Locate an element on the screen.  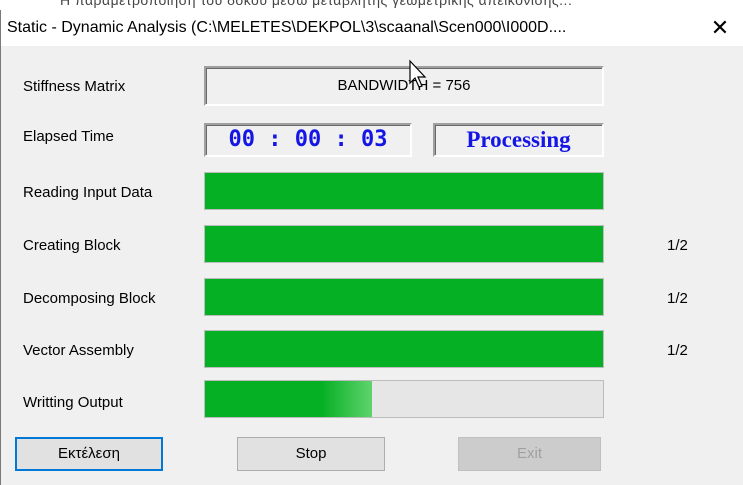
progress-bar-vector-assembly is located at coordinates (404, 349).